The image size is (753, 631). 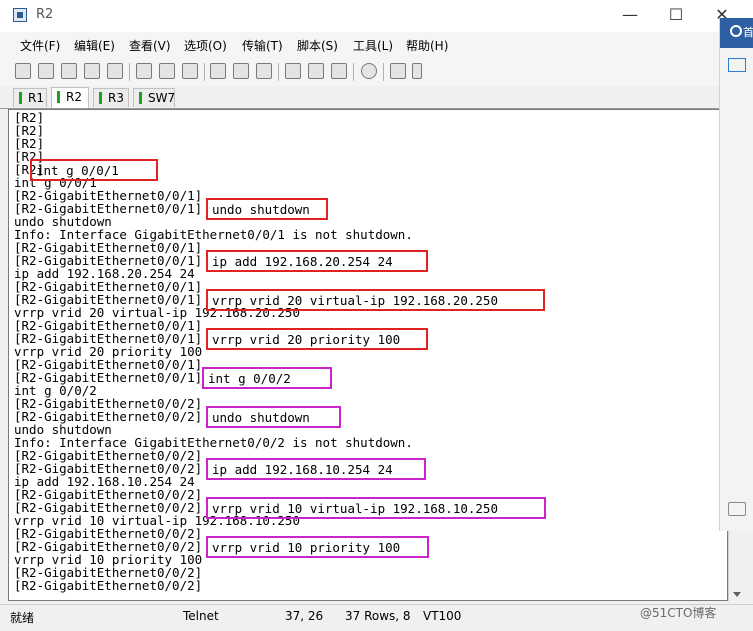 I want to click on annotation-box: int g 0/0/2, so click(x=267, y=378).